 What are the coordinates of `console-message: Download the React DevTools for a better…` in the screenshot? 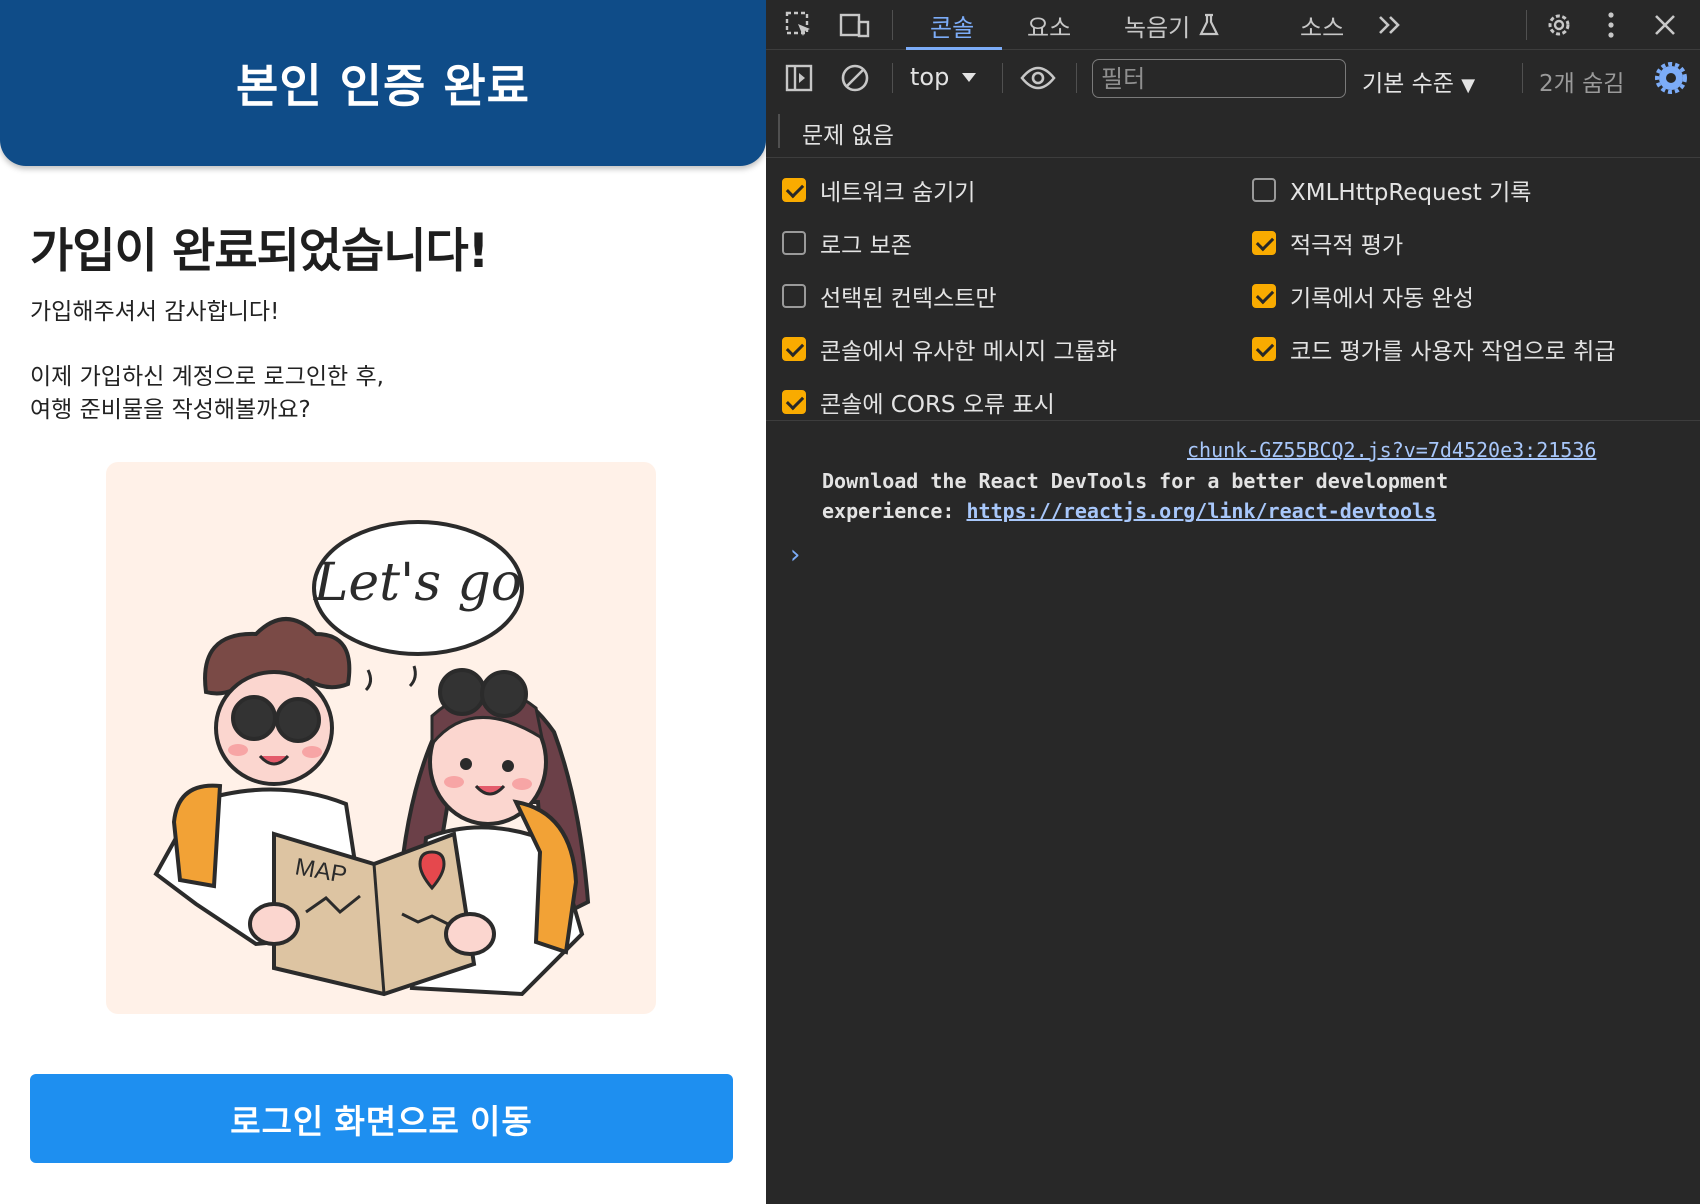 It's located at (1135, 496).